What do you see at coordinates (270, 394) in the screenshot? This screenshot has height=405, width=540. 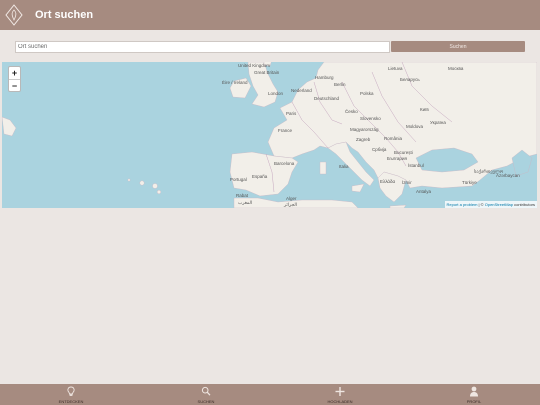 I see `bottom-navigation: ENTDECKEN SUCHEN HOCHLADEN PROFIL` at bounding box center [270, 394].